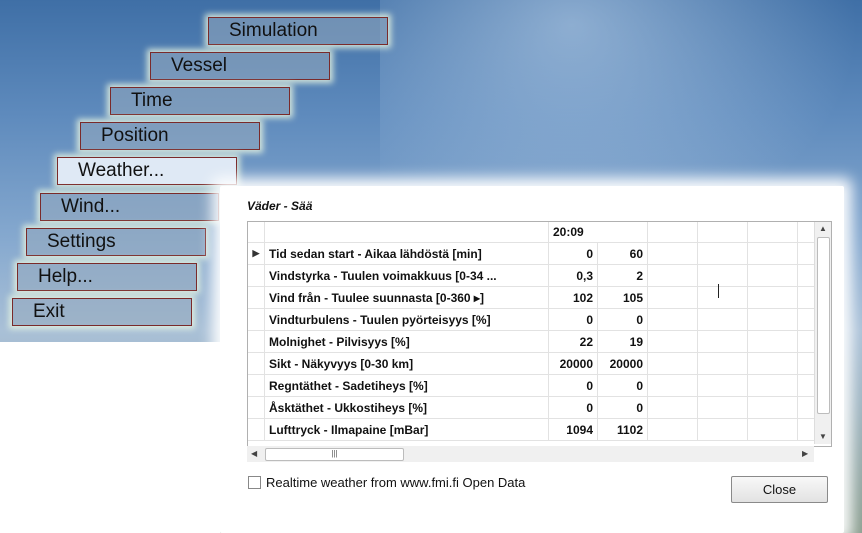 The image size is (862, 533). Describe the element at coordinates (406, 385) in the screenshot. I see `row-label: Regntäthet - Sadetiheys [%]` at that location.